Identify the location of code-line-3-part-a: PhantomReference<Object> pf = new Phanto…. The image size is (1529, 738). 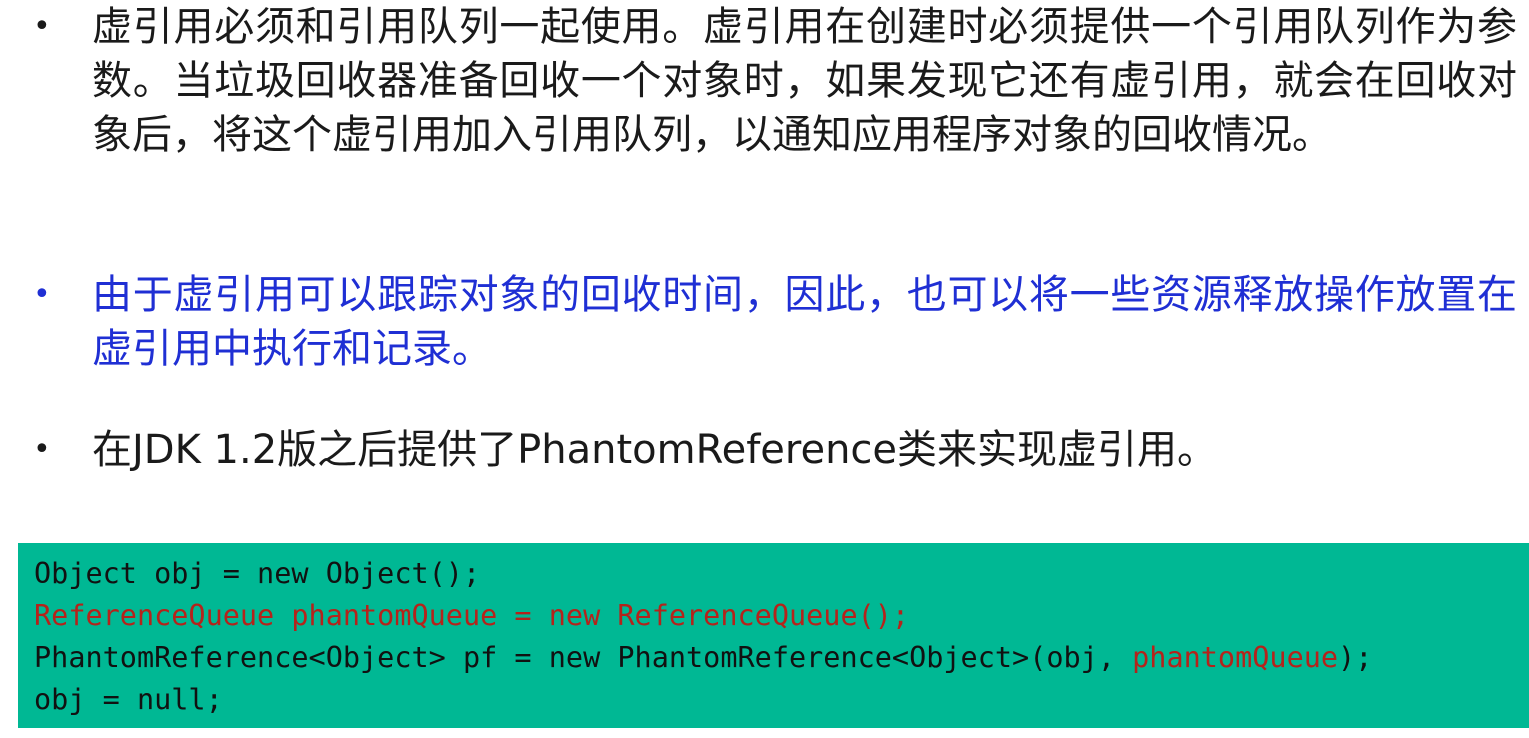
(583, 657).